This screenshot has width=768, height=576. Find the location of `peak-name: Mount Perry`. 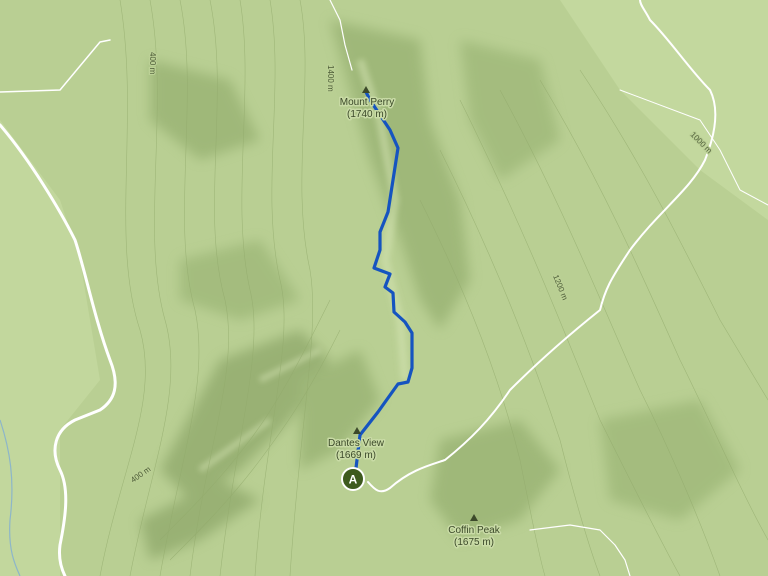

peak-name: Mount Perry is located at coordinates (367, 102).